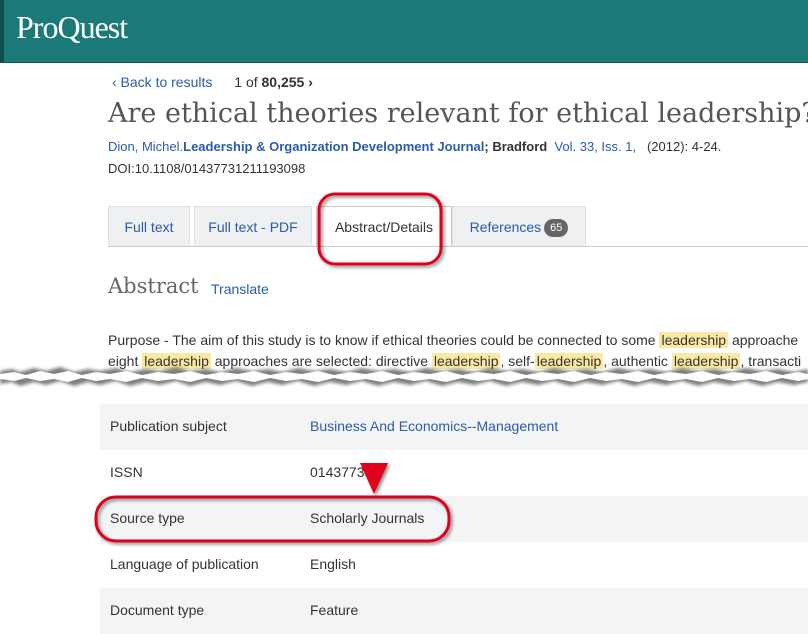  I want to click on source-type-highlight-ring, so click(272, 519).